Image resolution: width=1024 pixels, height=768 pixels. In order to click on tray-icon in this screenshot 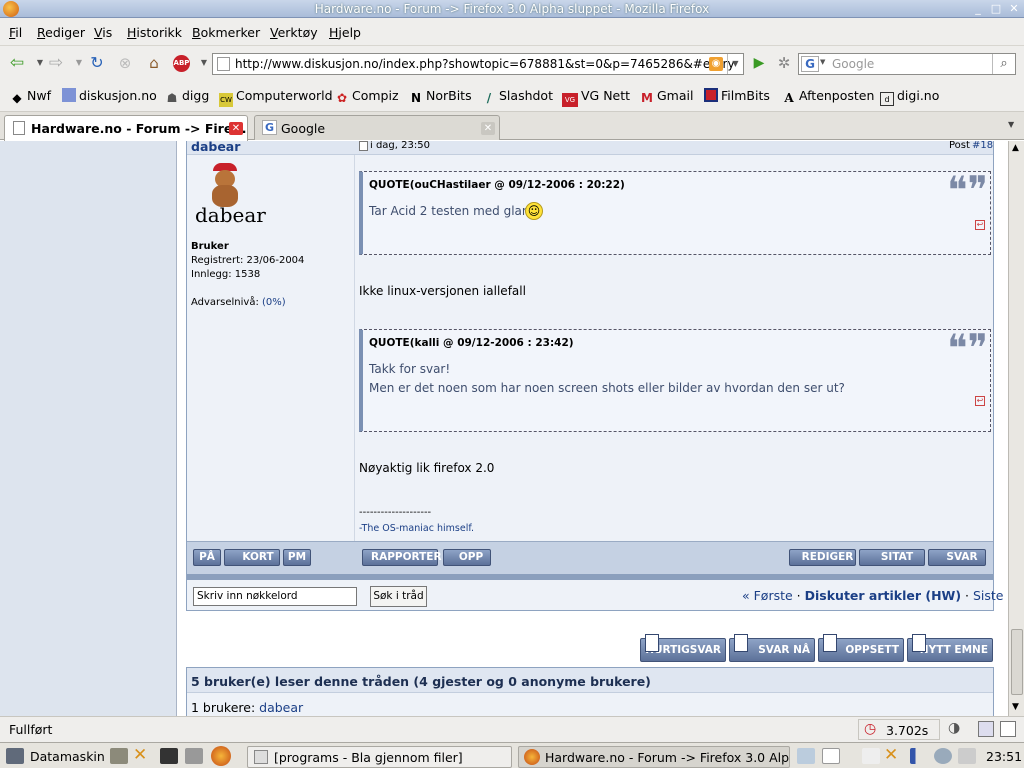, I will do `click(871, 756)`.